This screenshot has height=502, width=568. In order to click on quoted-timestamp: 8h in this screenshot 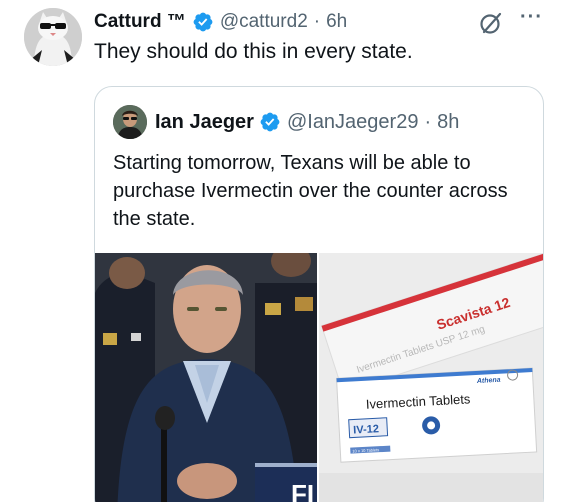, I will do `click(448, 122)`.